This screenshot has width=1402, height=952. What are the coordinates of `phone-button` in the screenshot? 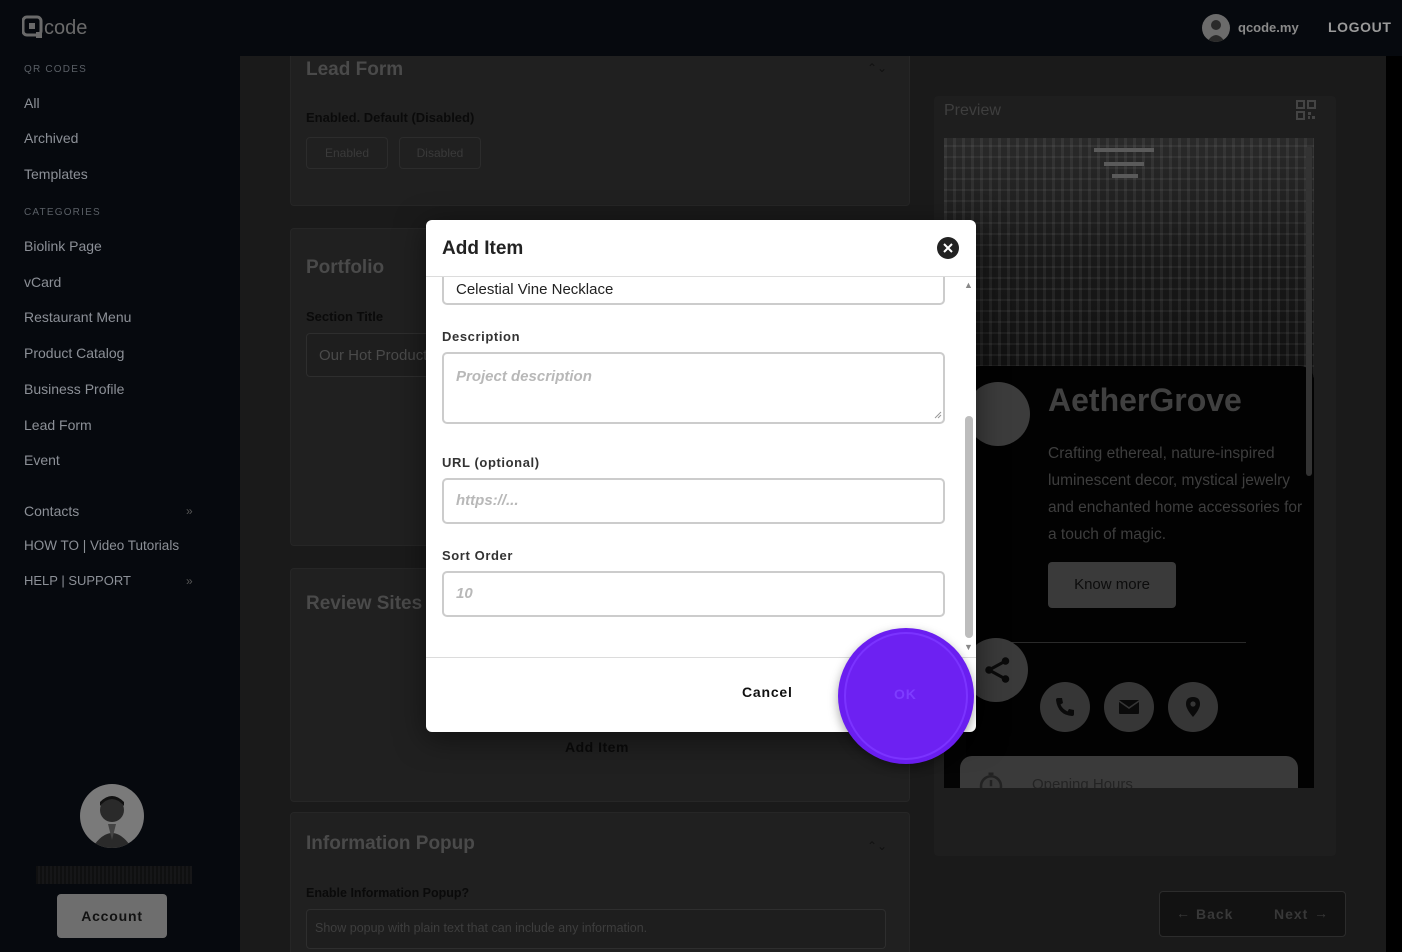 It's located at (1065, 707).